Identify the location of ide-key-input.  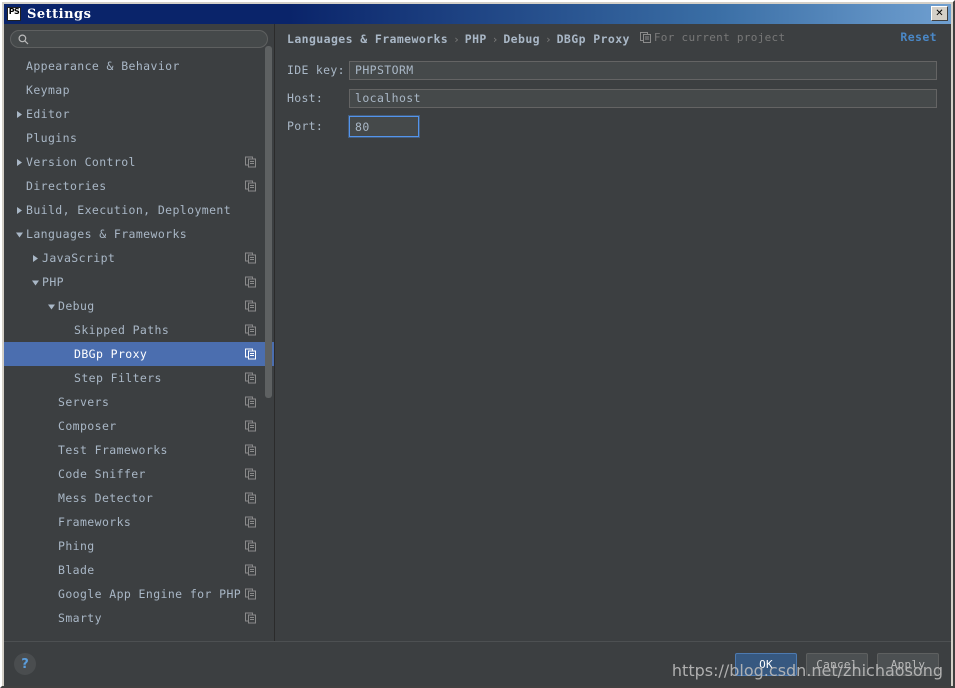
(643, 70).